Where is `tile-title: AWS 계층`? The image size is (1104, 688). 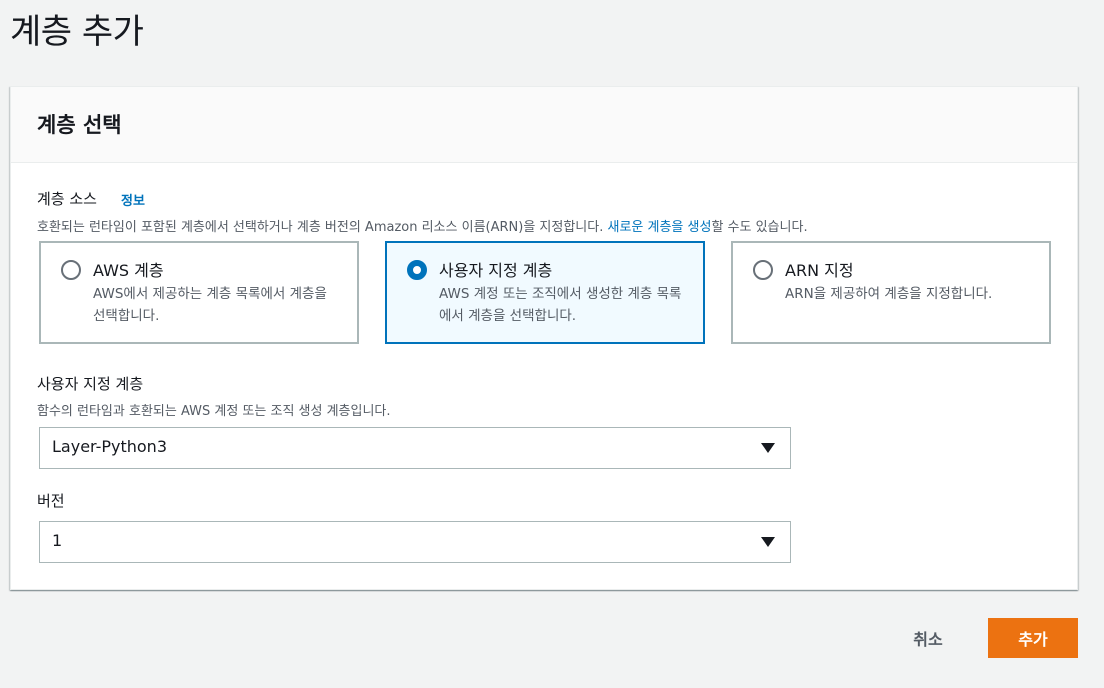 tile-title: AWS 계층 is located at coordinates (128, 270).